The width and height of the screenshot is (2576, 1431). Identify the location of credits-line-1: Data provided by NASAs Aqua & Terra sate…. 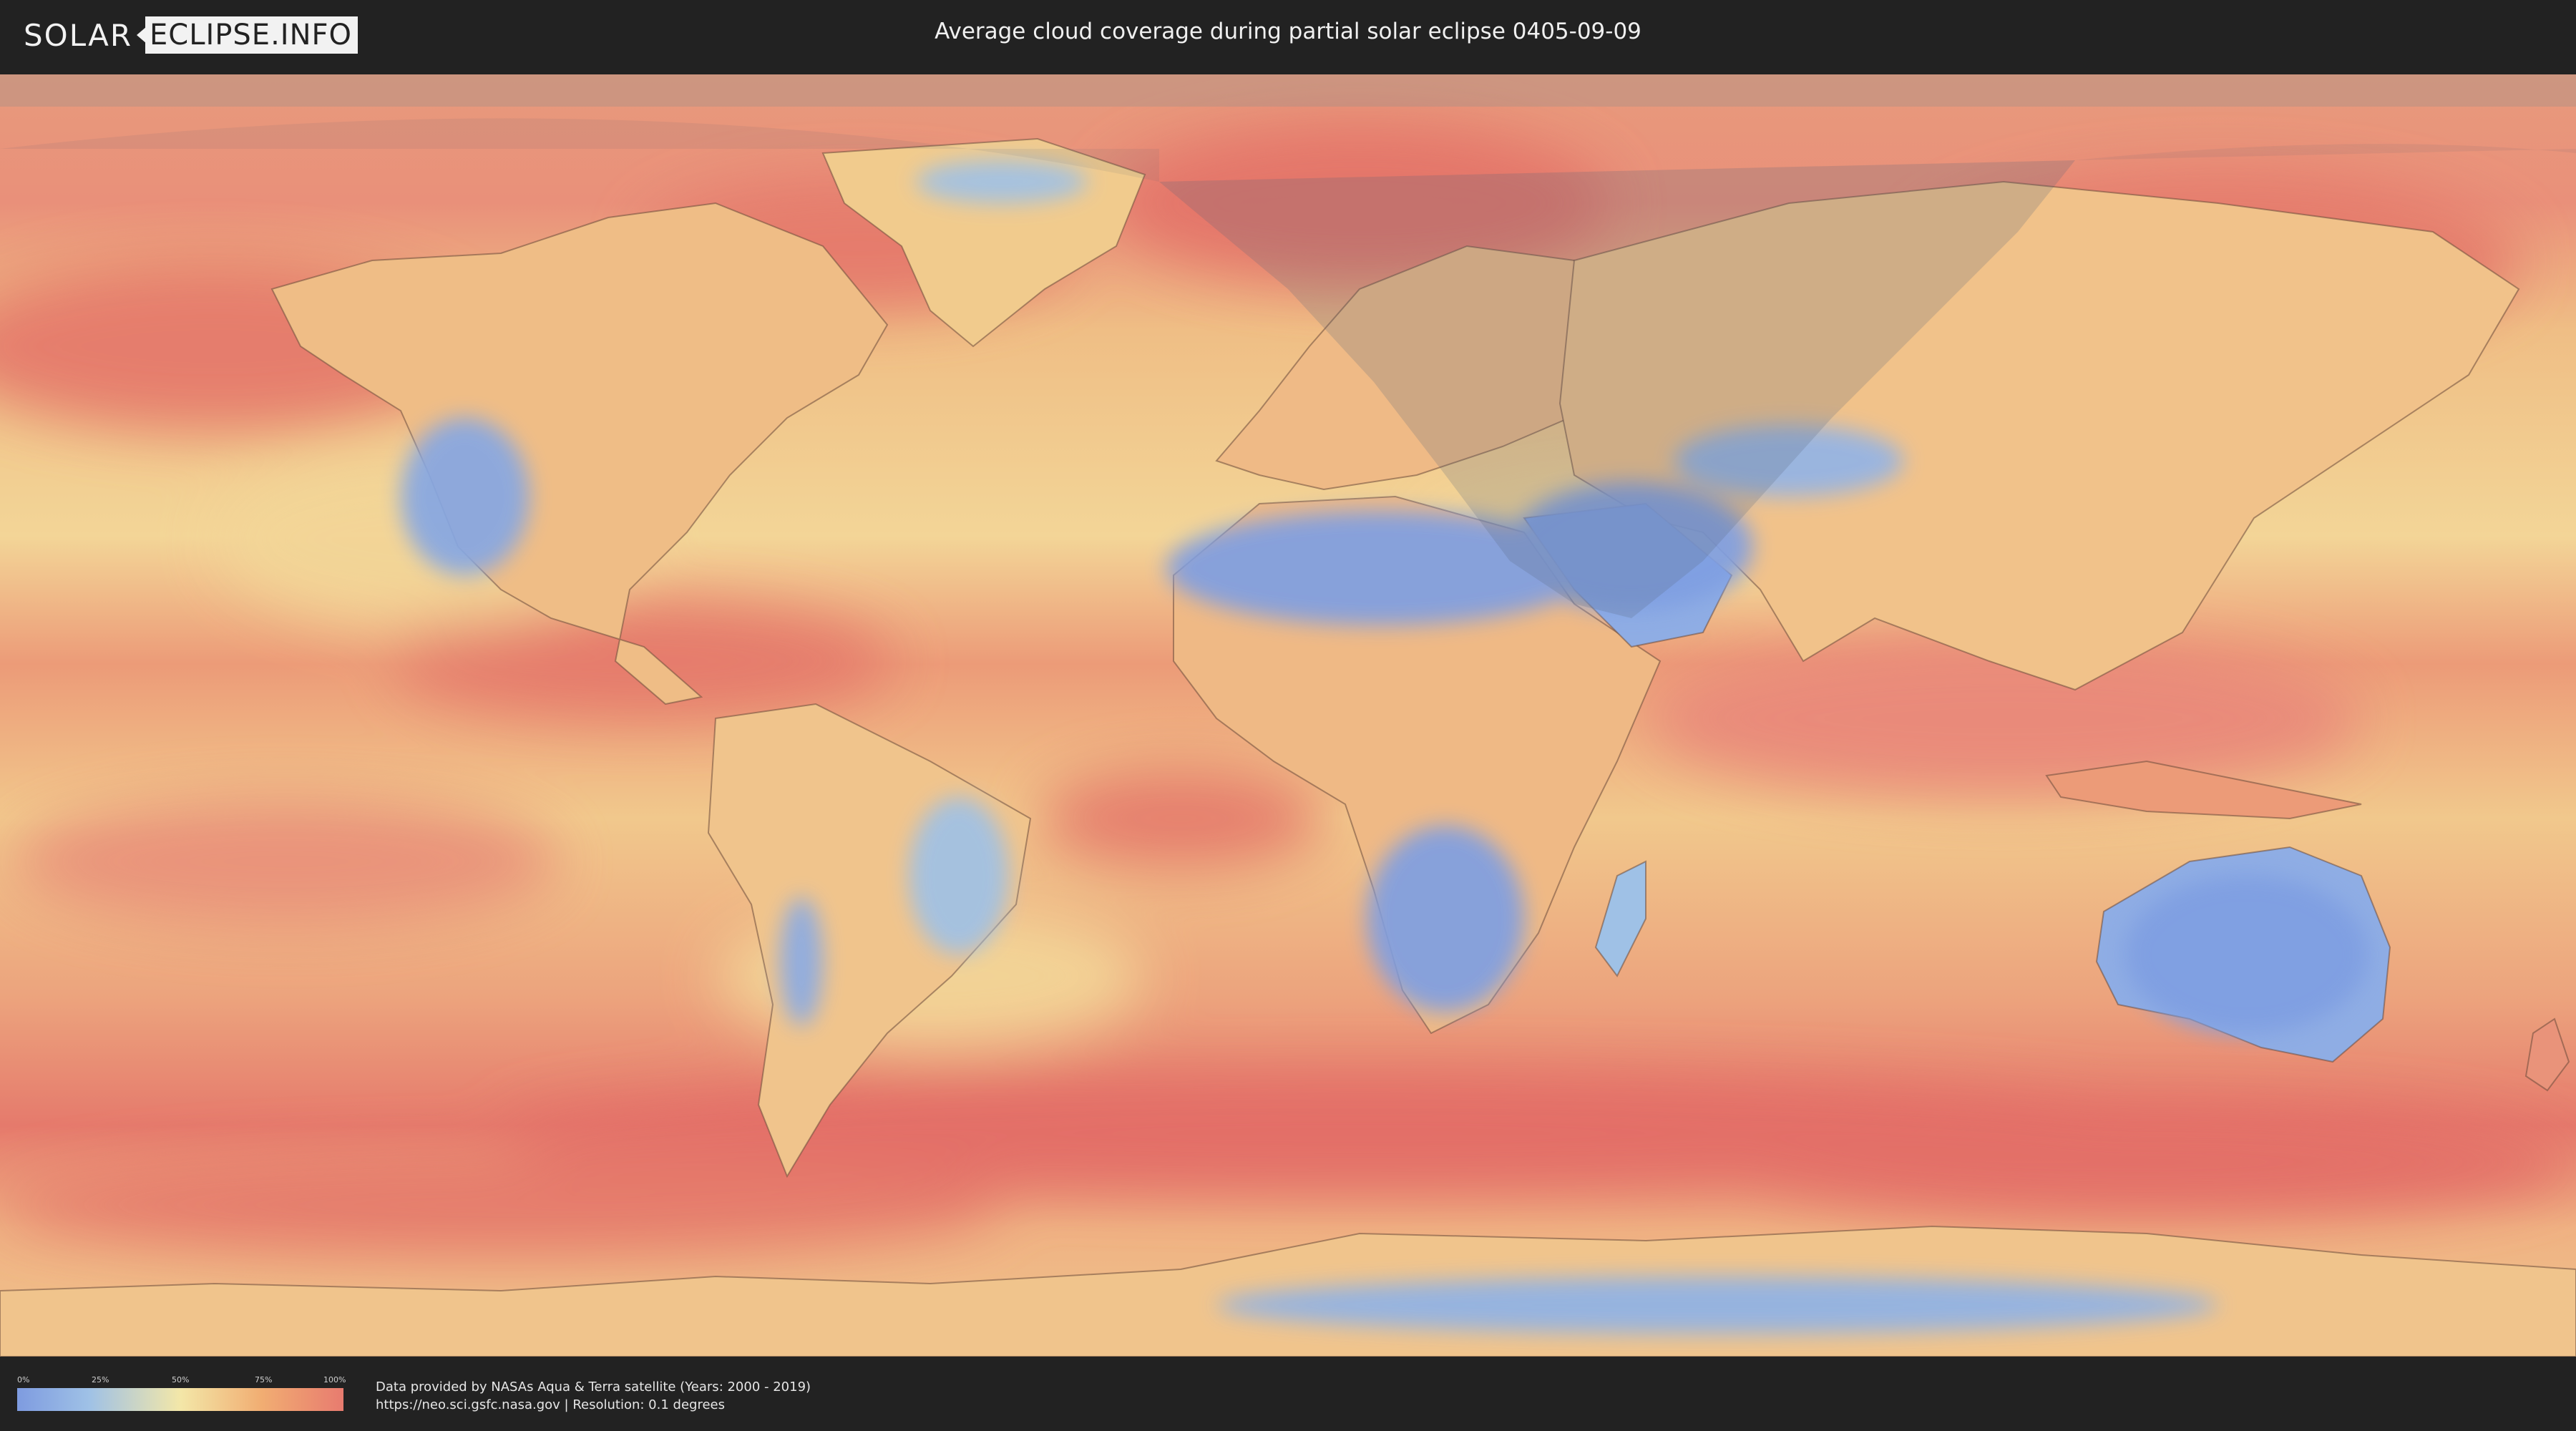
(593, 1387).